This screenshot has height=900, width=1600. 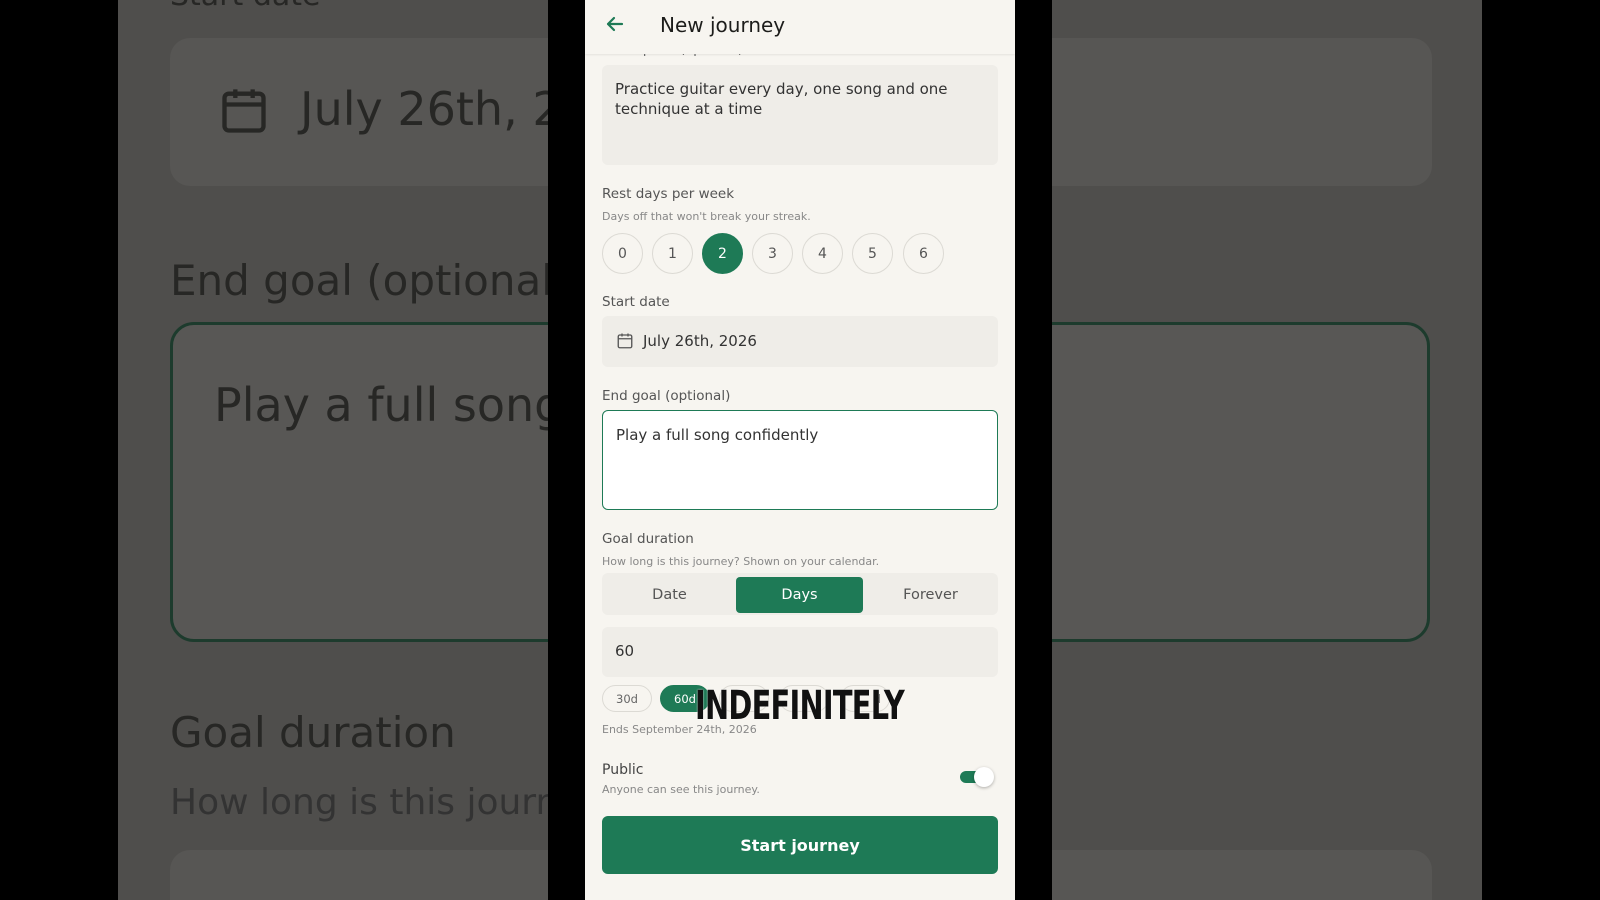 What do you see at coordinates (668, 194) in the screenshot?
I see `rest-days-label: Rest days per week` at bounding box center [668, 194].